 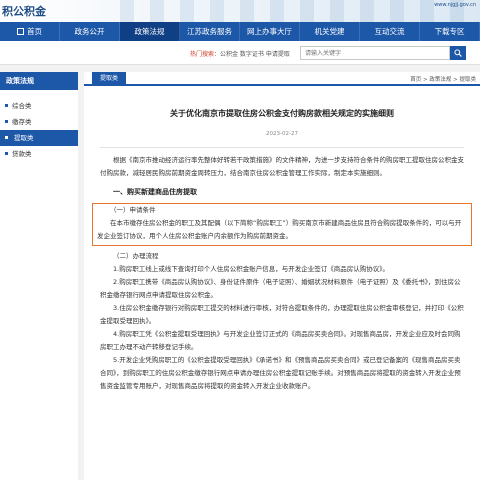 What do you see at coordinates (22, 122) in the screenshot?
I see `sidebar-item-label: 缴存类` at bounding box center [22, 122].